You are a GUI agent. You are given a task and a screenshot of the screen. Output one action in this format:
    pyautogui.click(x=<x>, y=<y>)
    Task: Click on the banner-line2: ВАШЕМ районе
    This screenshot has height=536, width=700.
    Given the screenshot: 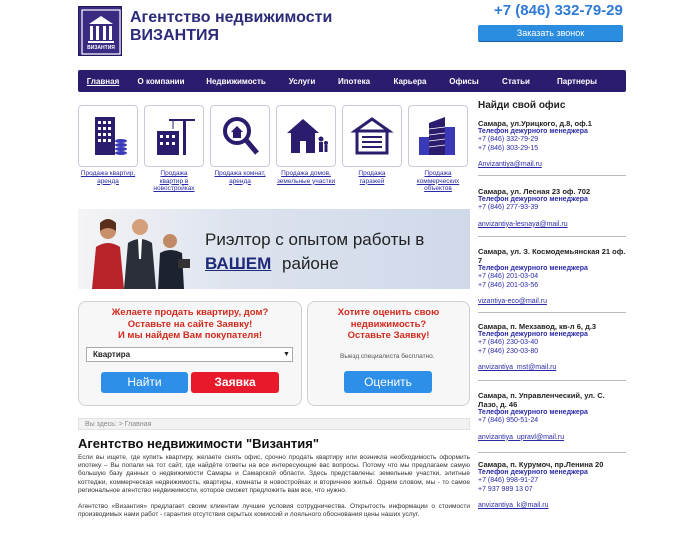 What is the action you would take?
    pyautogui.click(x=272, y=264)
    